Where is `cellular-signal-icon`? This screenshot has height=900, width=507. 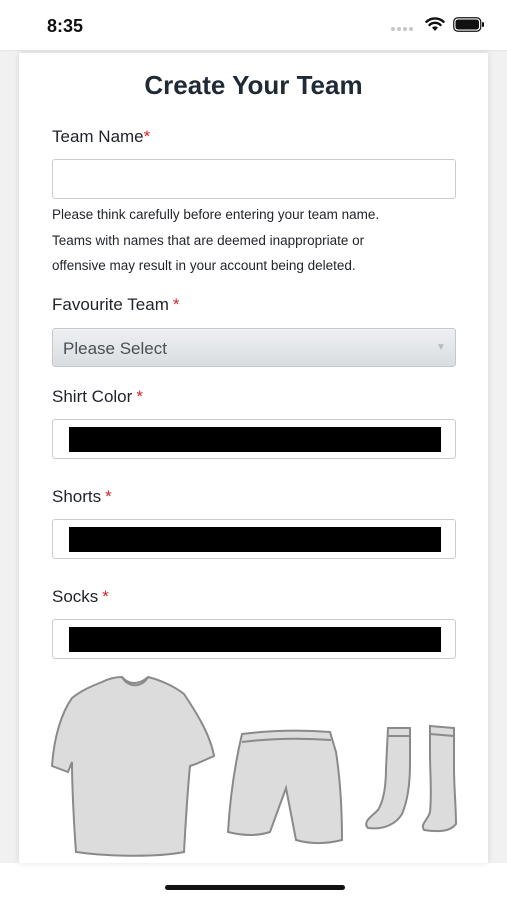 cellular-signal-icon is located at coordinates (402, 25).